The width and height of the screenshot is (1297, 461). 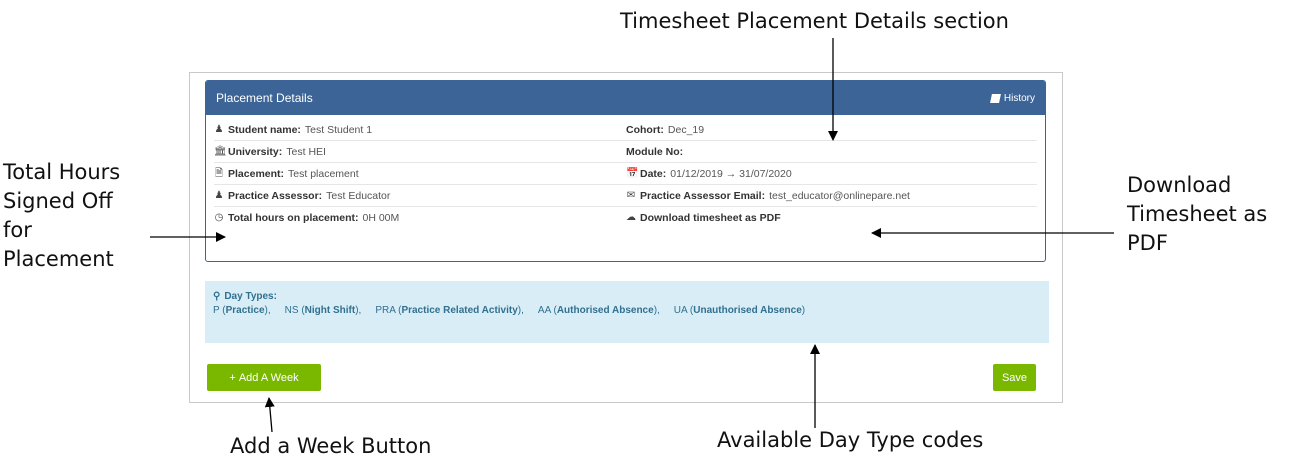 What do you see at coordinates (323, 173) in the screenshot?
I see `placement-value: Test placement` at bounding box center [323, 173].